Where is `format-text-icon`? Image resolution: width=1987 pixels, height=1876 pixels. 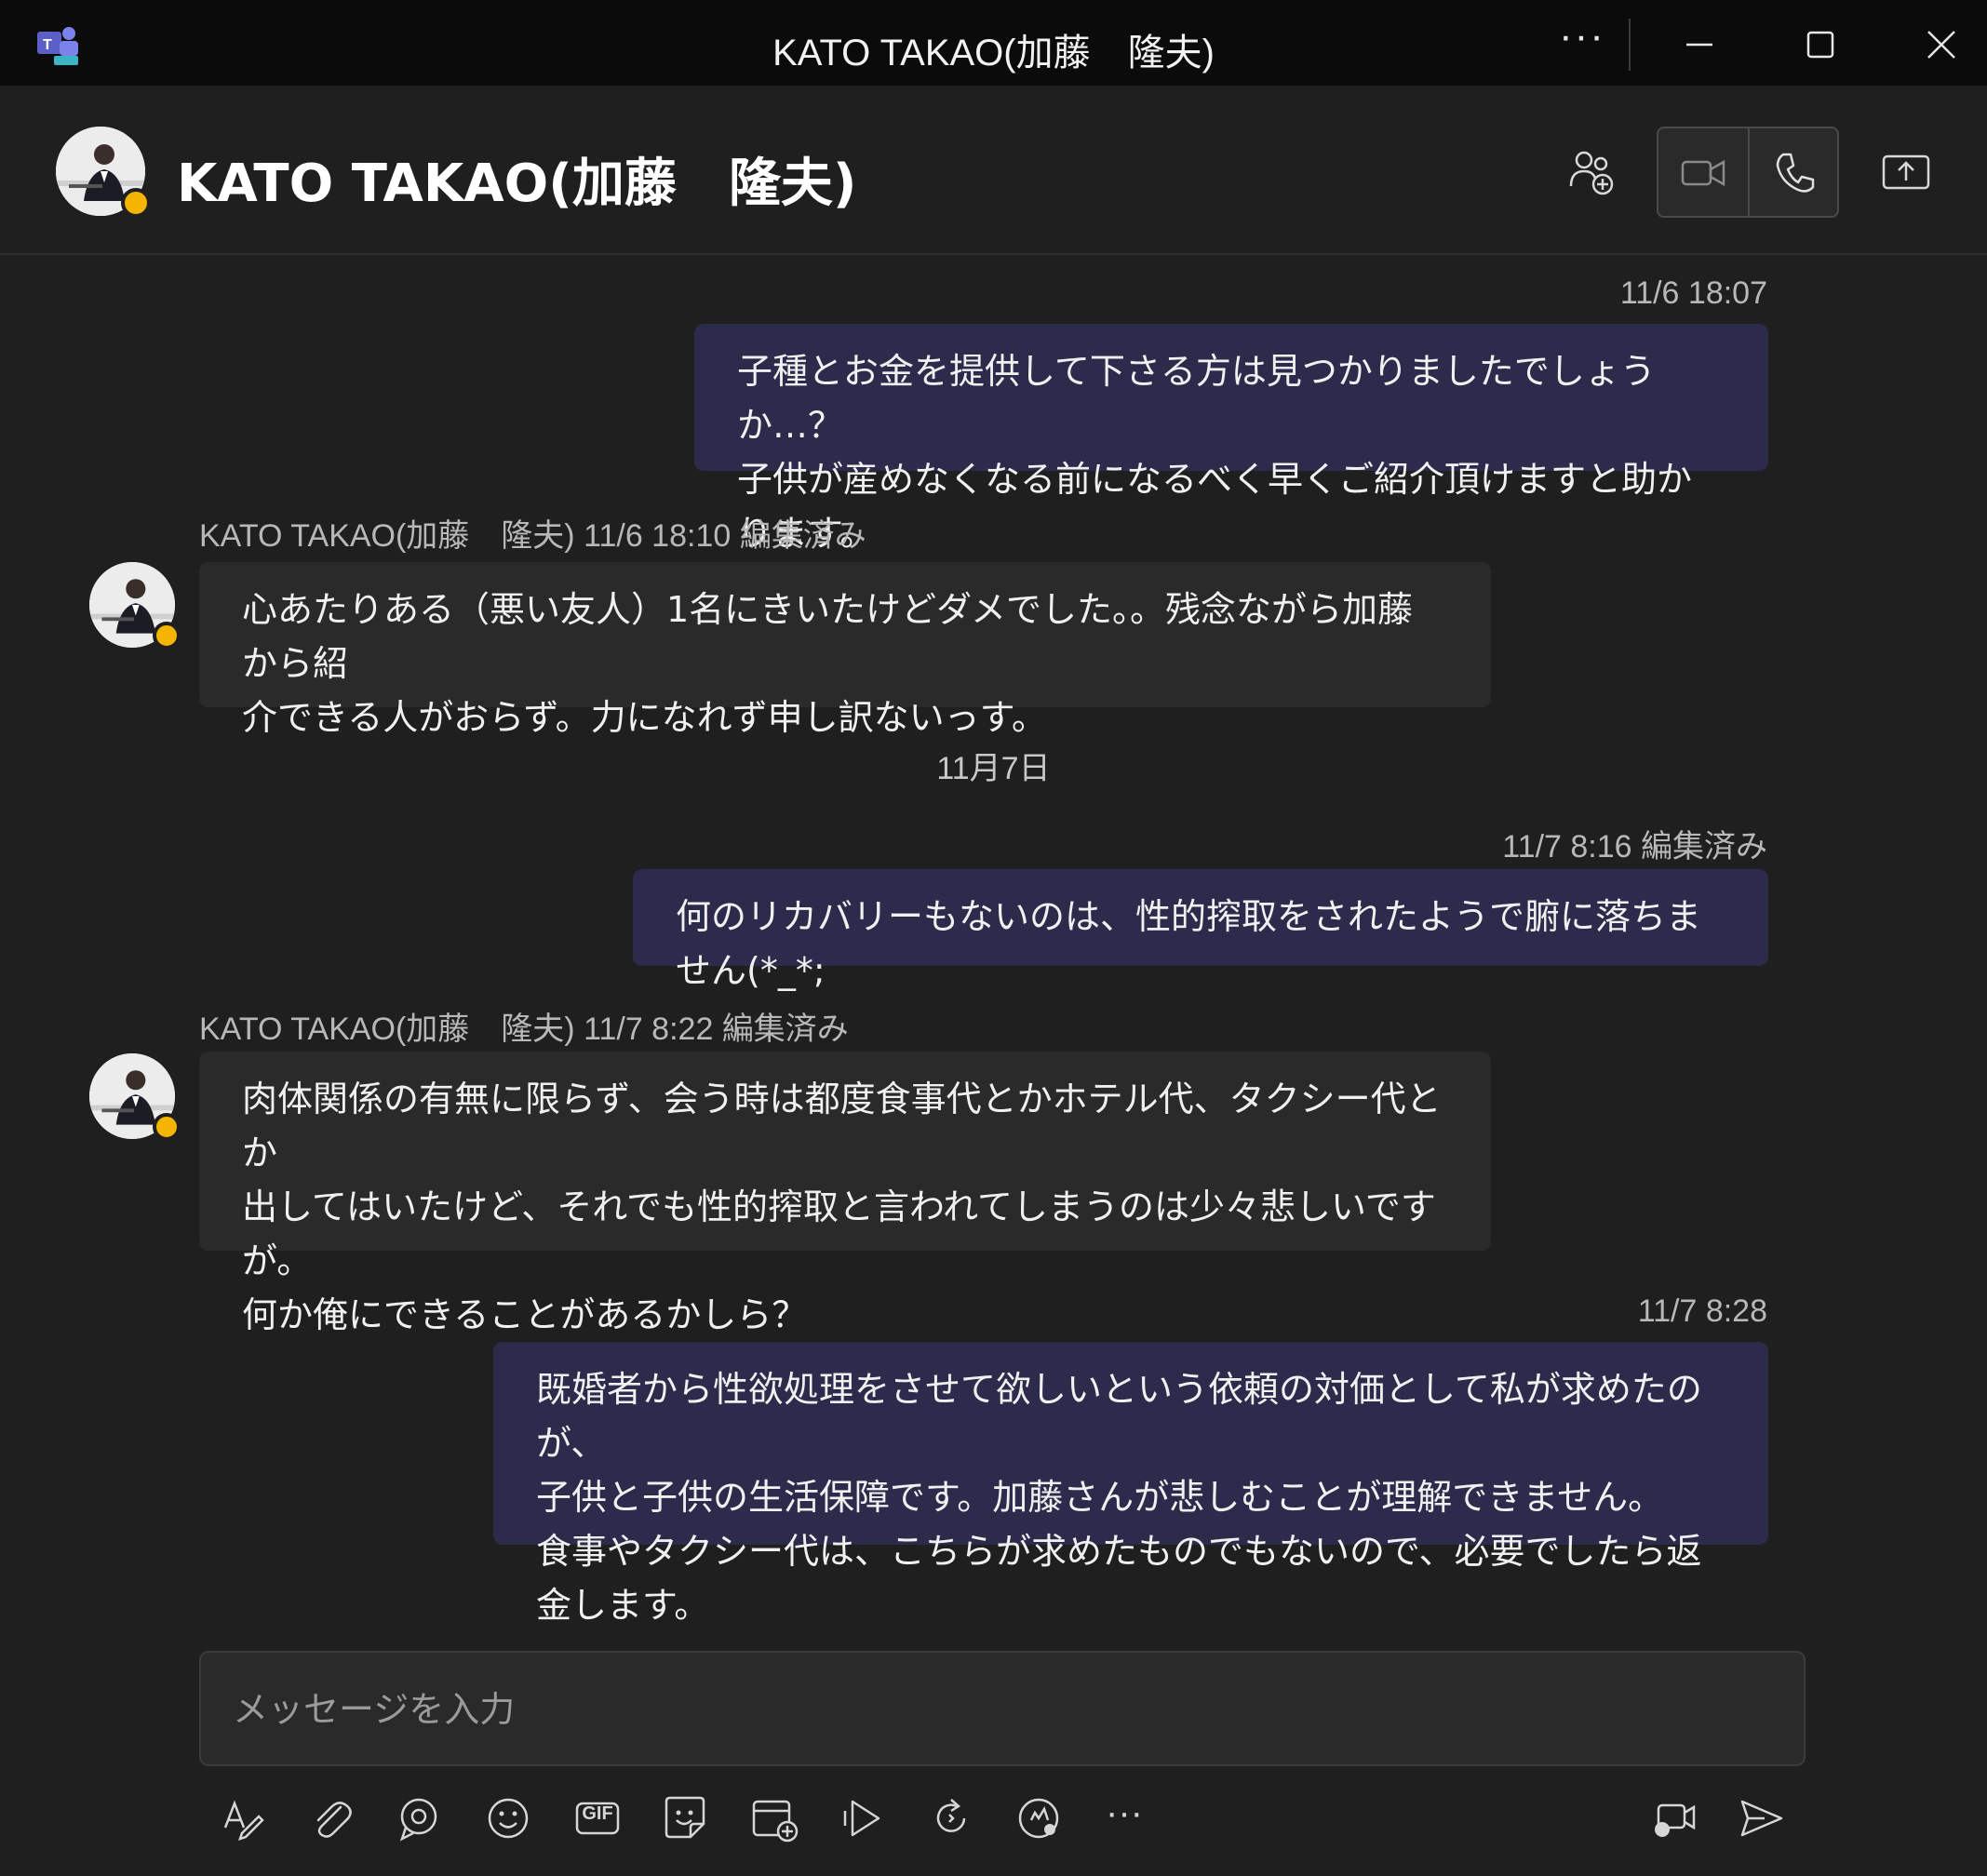
format-text-icon is located at coordinates (243, 1821).